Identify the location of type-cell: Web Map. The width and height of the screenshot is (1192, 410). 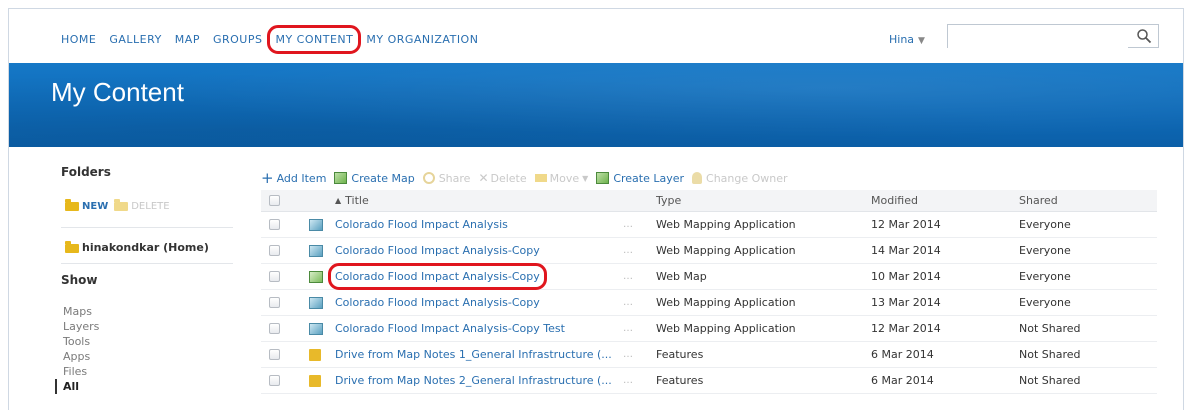
(681, 276).